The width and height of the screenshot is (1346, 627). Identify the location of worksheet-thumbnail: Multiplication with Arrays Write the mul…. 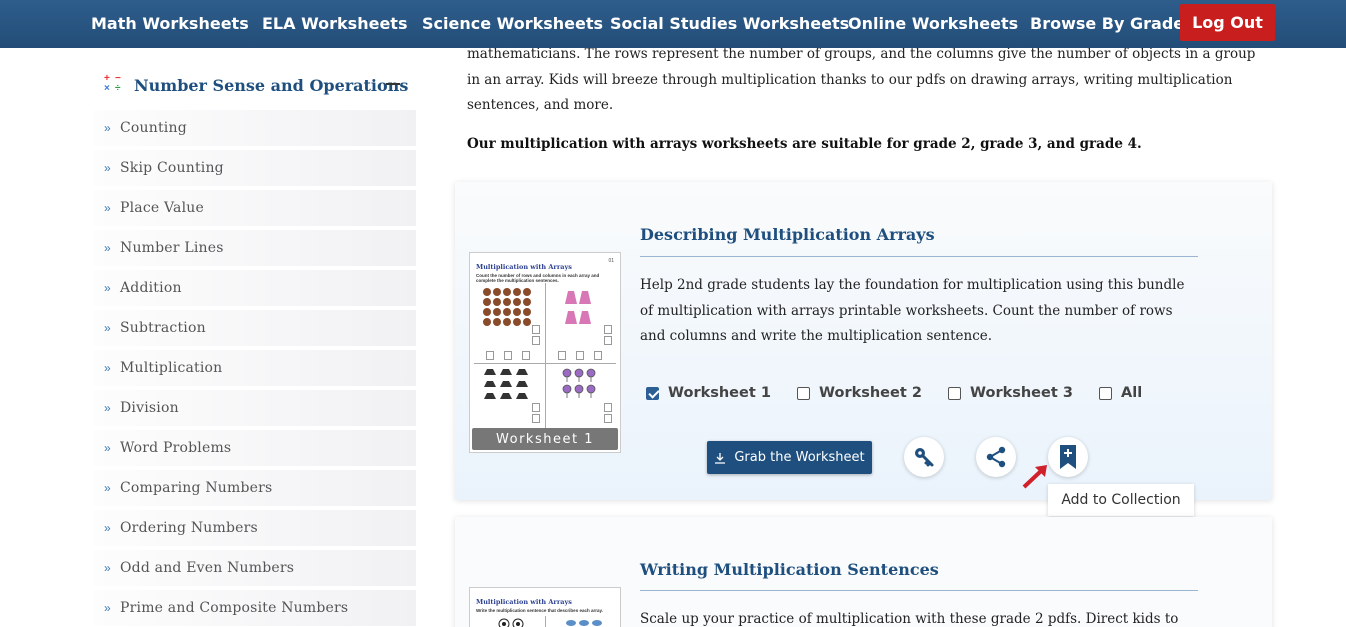
(545, 607).